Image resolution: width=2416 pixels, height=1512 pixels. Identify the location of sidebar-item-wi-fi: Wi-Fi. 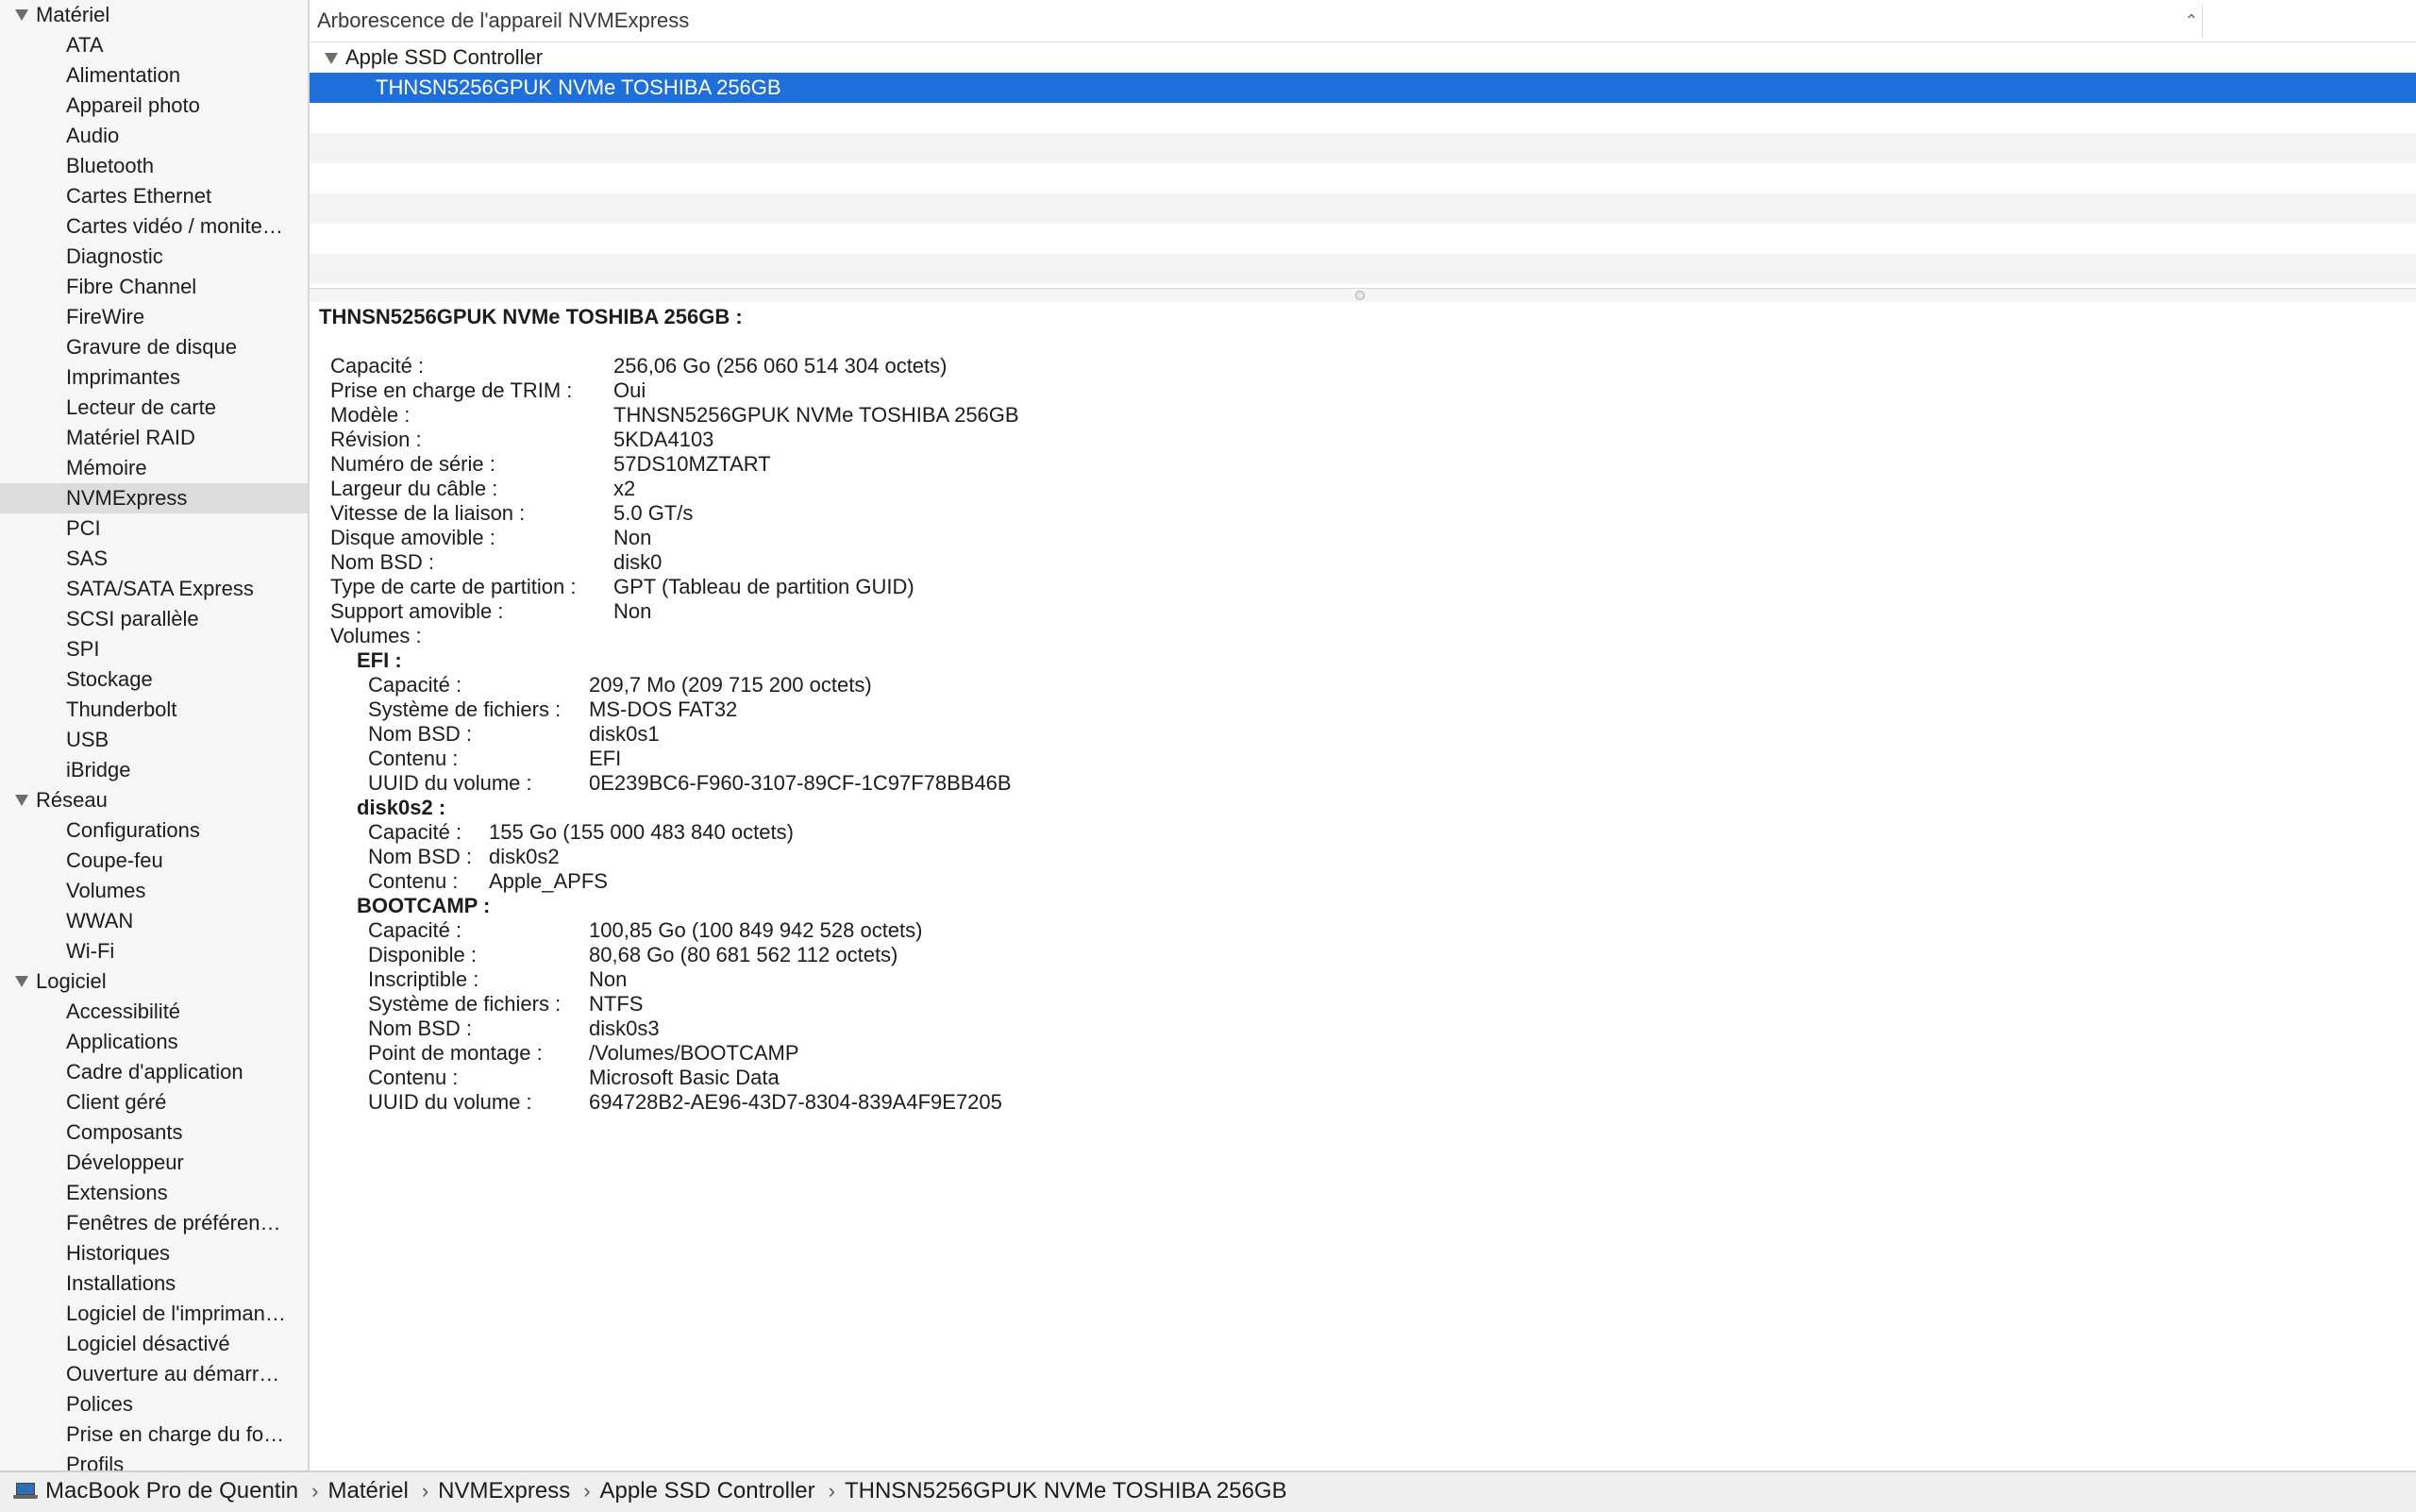
(154, 951).